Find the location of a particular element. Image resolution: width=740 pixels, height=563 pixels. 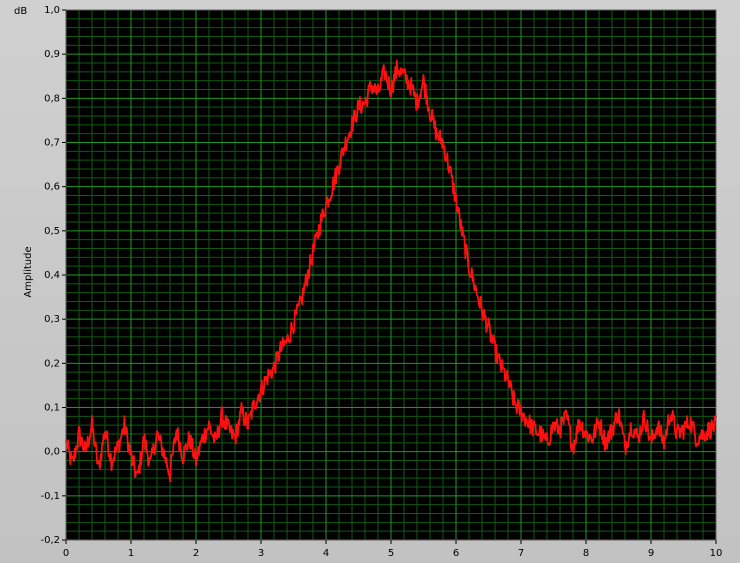

y-tick-label: 0,6 is located at coordinates (52, 187).